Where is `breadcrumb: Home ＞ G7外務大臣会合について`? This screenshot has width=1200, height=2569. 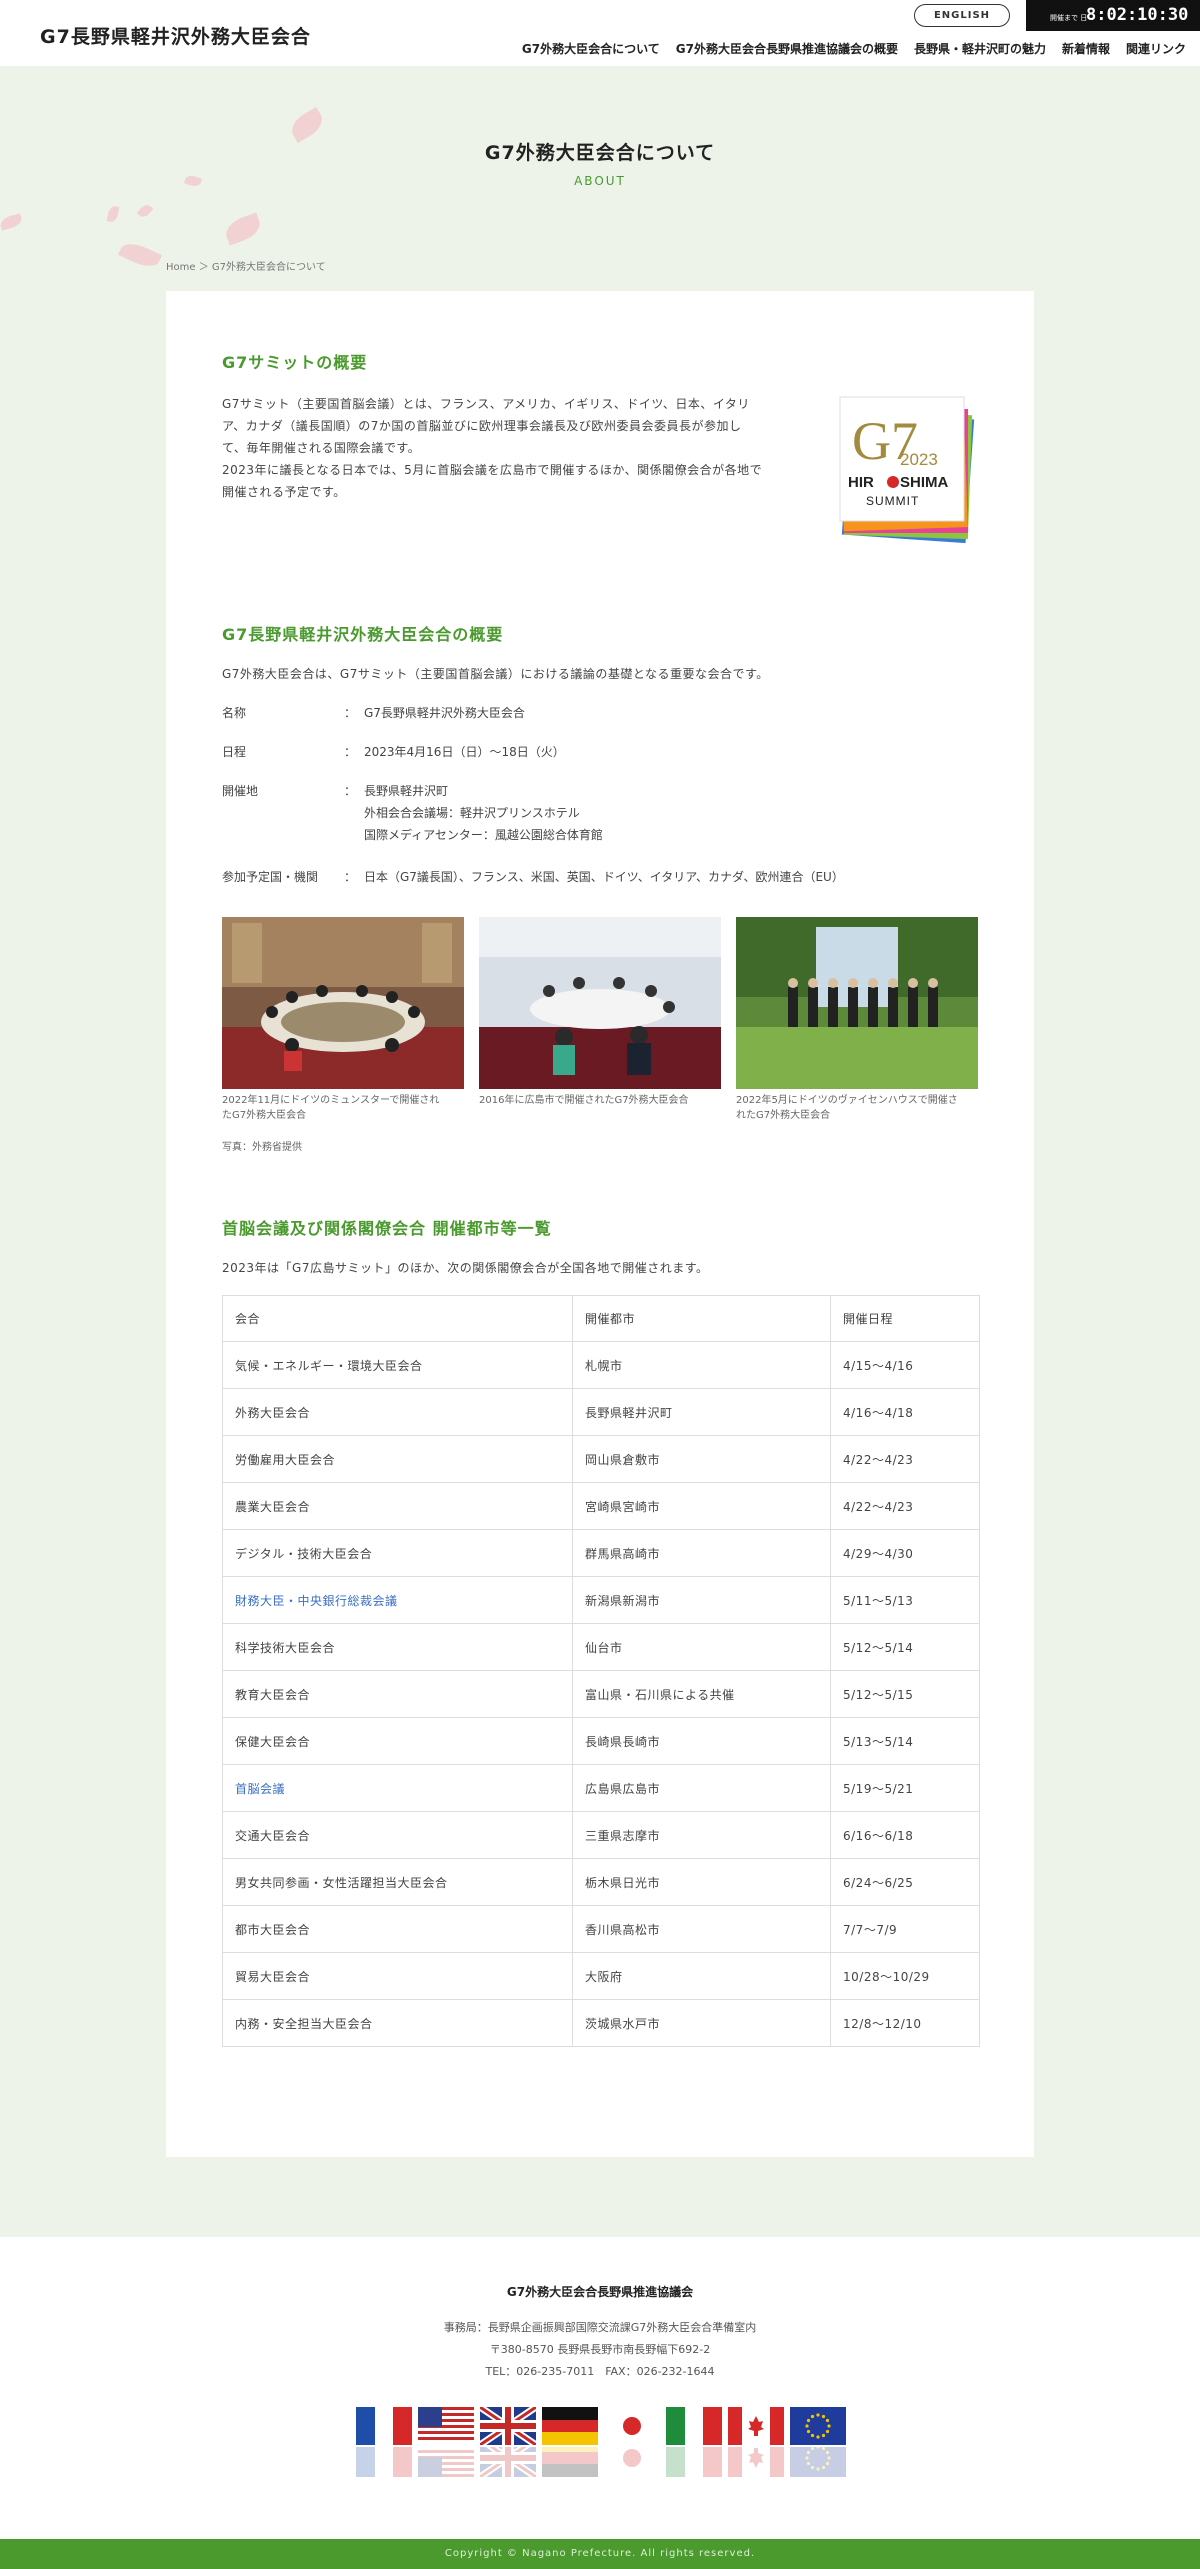 breadcrumb: Home ＞ G7外務大臣会合について is located at coordinates (246, 265).